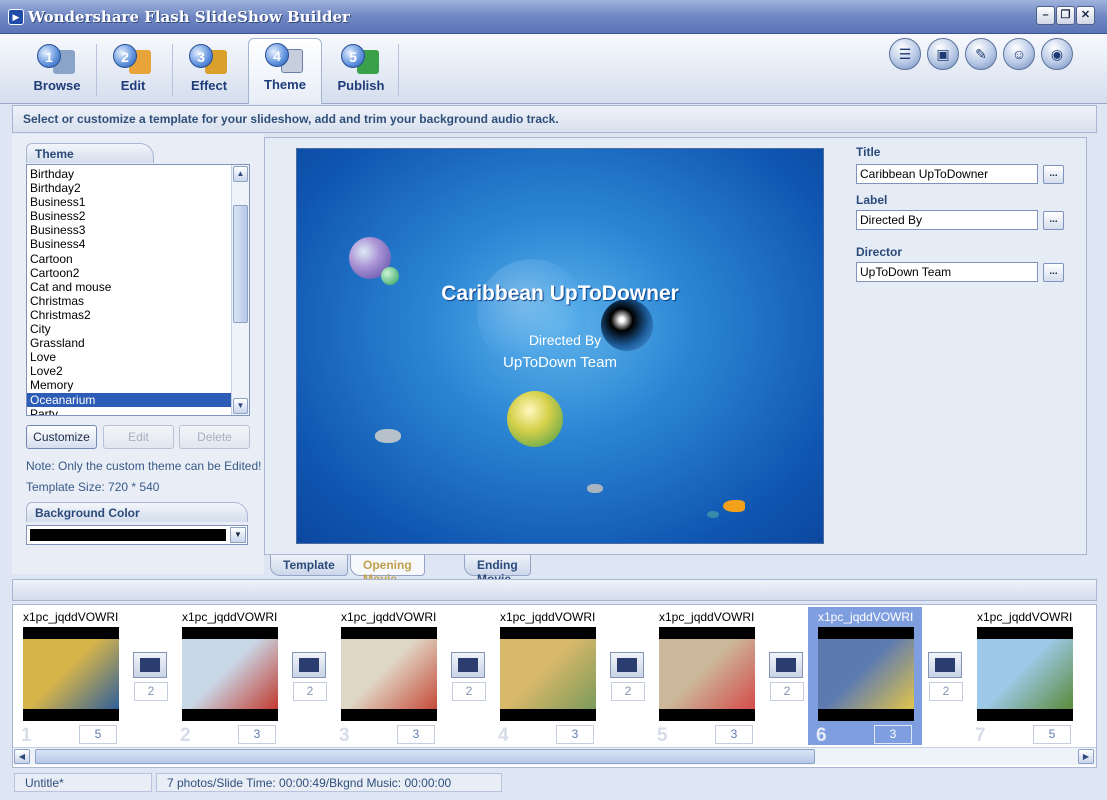  I want to click on theme-list-item: City, so click(129, 329).